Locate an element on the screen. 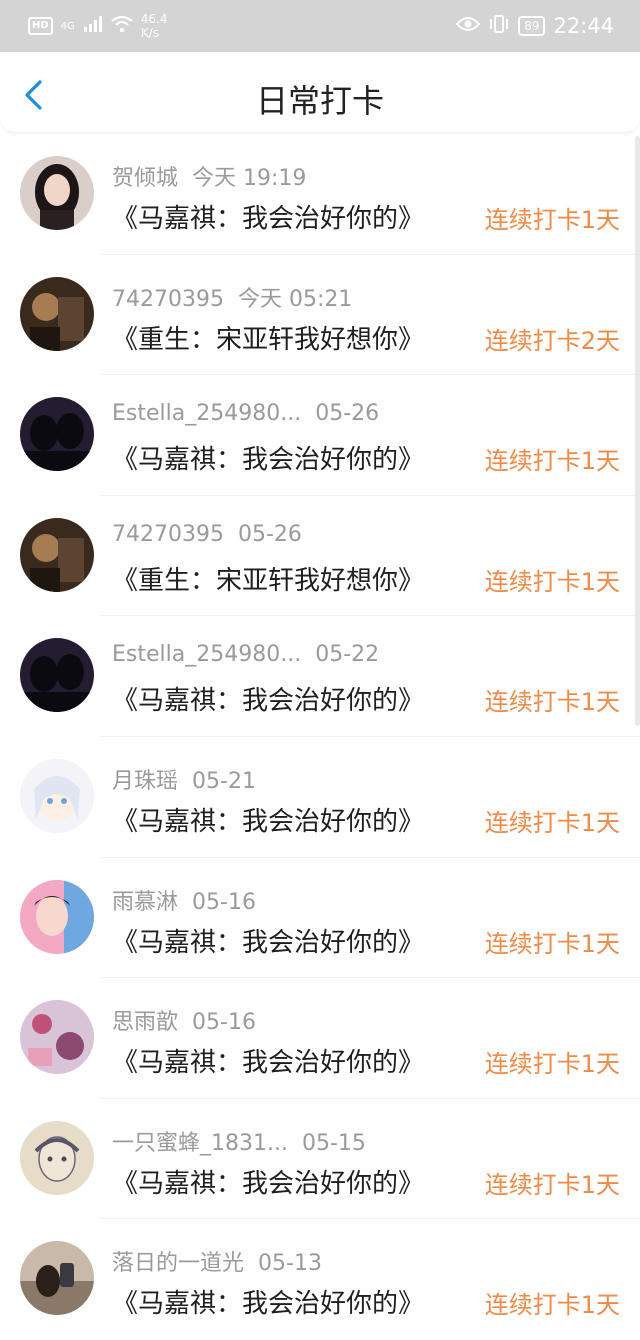  user-meta: Estella_254980... 05-26 is located at coordinates (245, 413).